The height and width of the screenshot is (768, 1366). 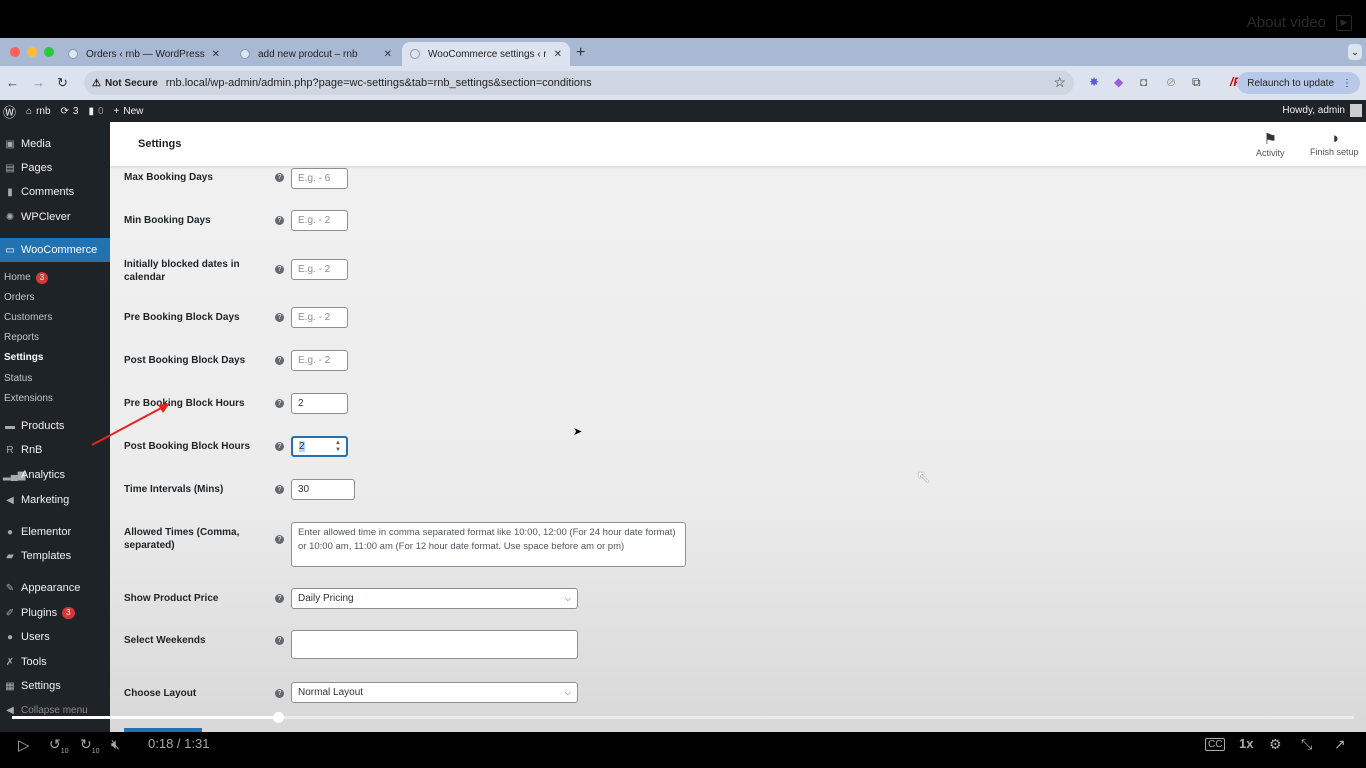 I want to click on kebab-menu-icon: ⋮, so click(x=1347, y=83).